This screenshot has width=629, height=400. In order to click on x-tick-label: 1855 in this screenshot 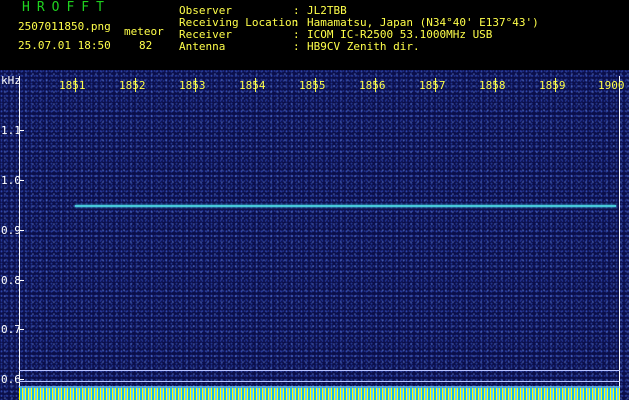, I will do `click(312, 85)`.